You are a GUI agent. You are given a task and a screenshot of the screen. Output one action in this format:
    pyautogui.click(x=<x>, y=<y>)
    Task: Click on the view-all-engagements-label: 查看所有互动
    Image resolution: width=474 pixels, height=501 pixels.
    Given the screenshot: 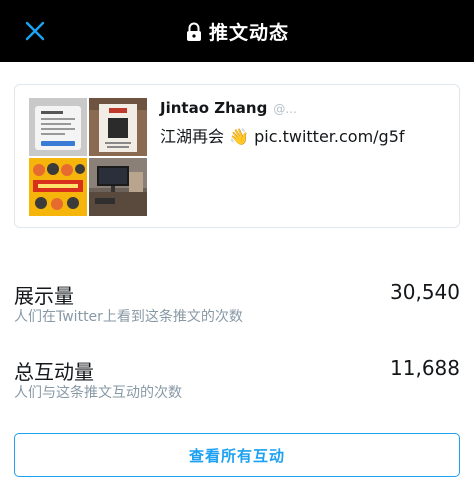 What is the action you would take?
    pyautogui.click(x=236, y=455)
    